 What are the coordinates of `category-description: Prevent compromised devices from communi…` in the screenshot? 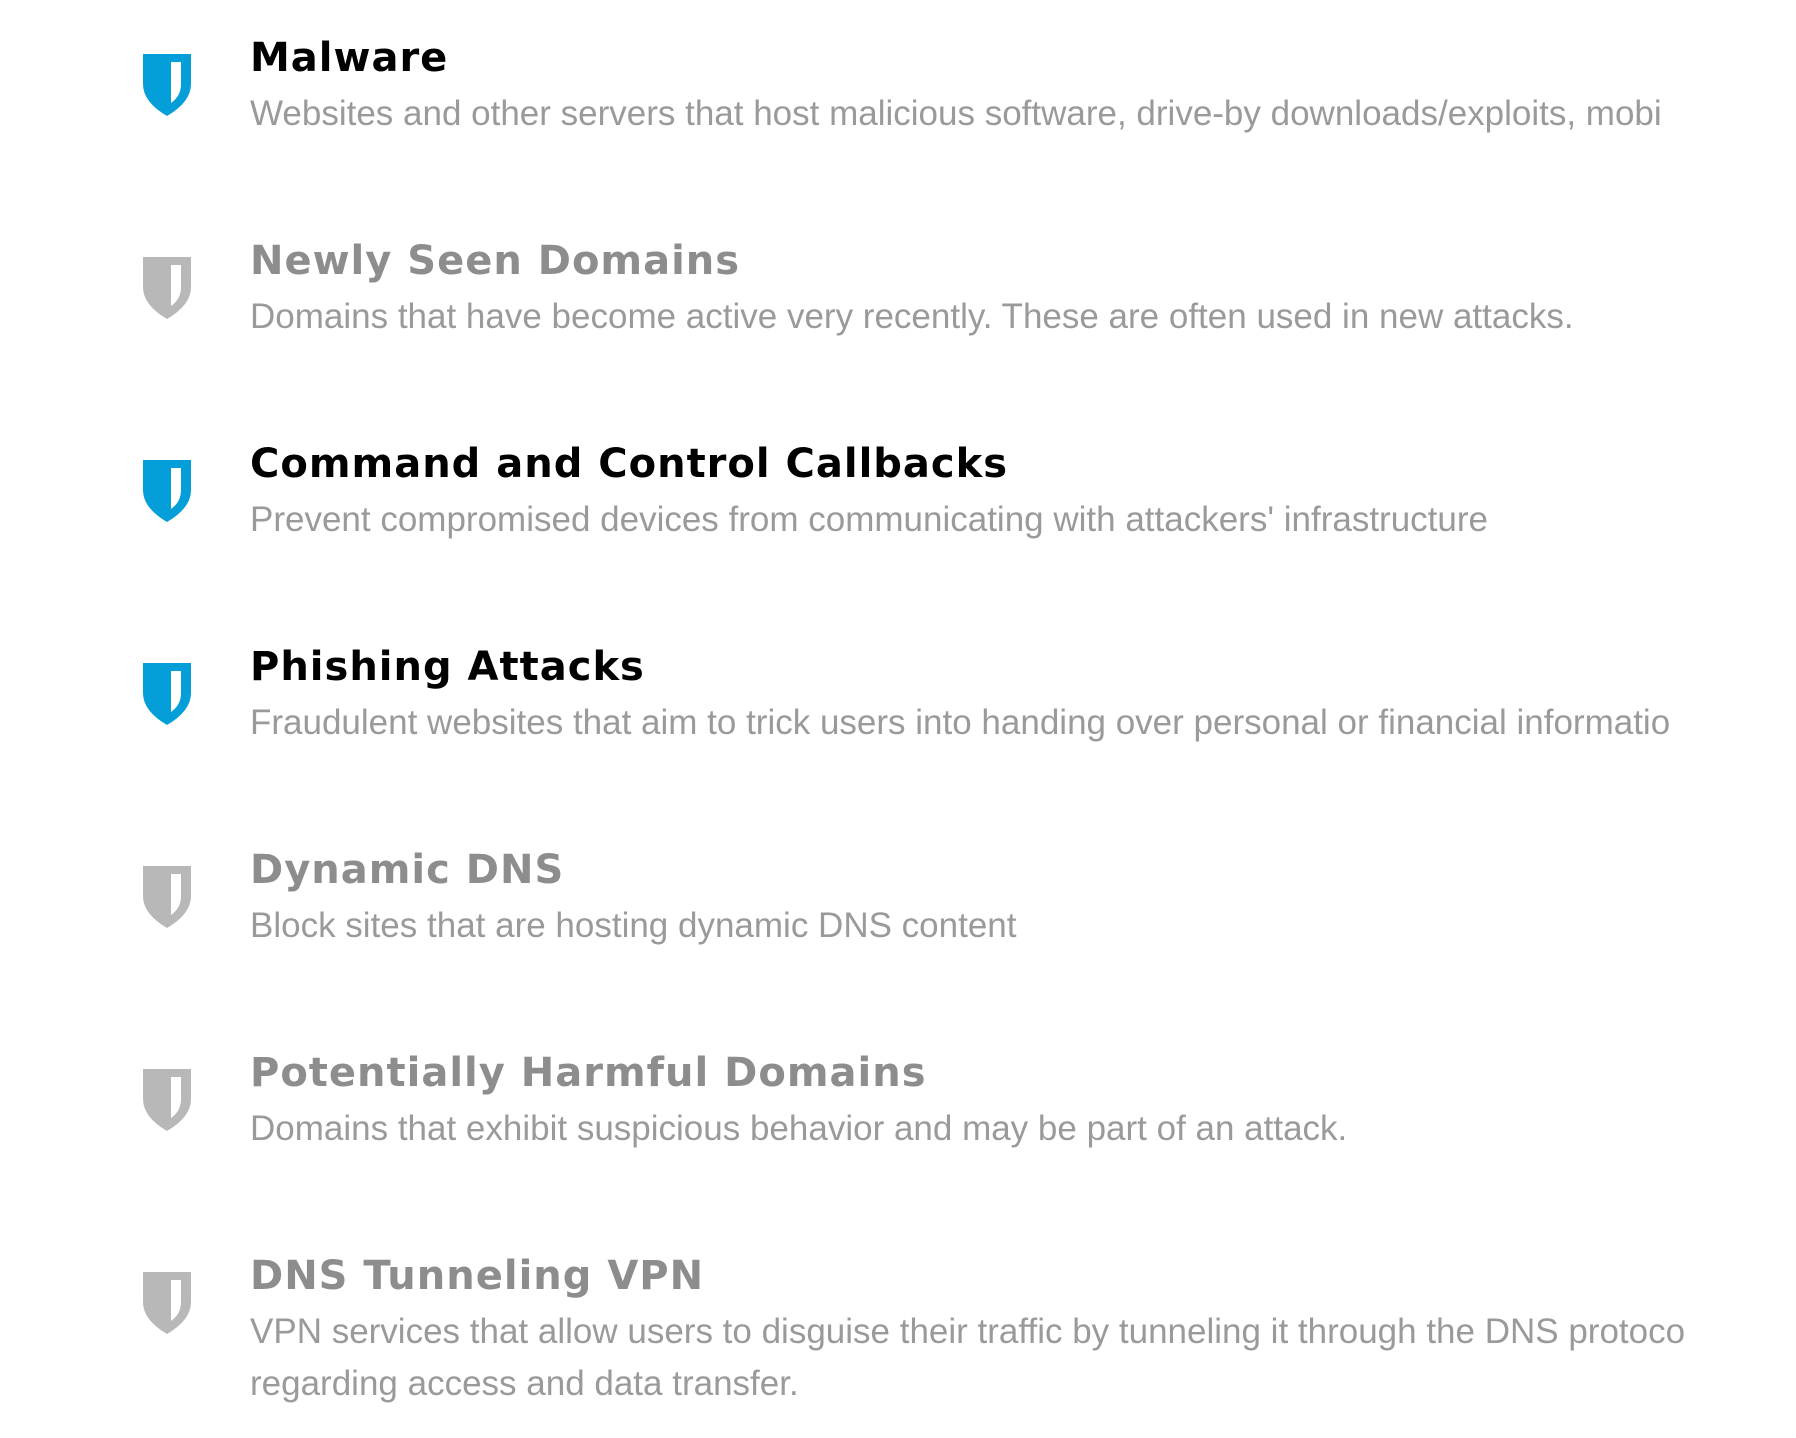 It's located at (869, 519).